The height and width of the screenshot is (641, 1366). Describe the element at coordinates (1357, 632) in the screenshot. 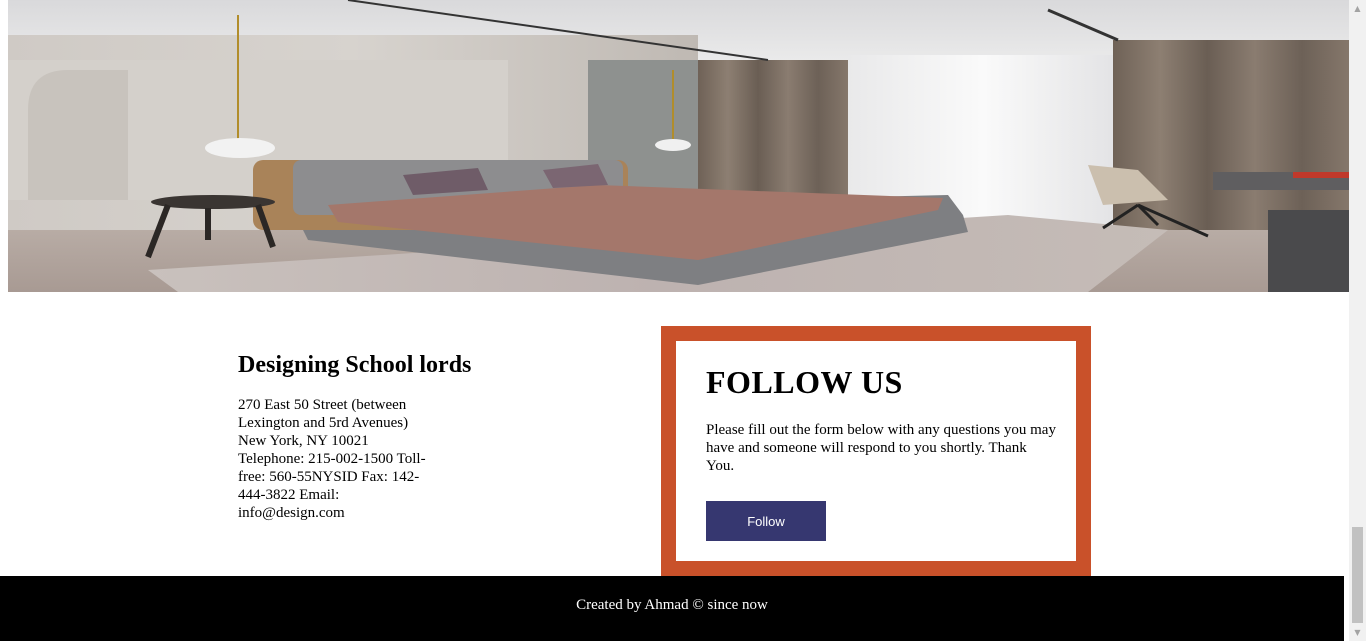

I see `triangle-down-icon: ▼` at that location.